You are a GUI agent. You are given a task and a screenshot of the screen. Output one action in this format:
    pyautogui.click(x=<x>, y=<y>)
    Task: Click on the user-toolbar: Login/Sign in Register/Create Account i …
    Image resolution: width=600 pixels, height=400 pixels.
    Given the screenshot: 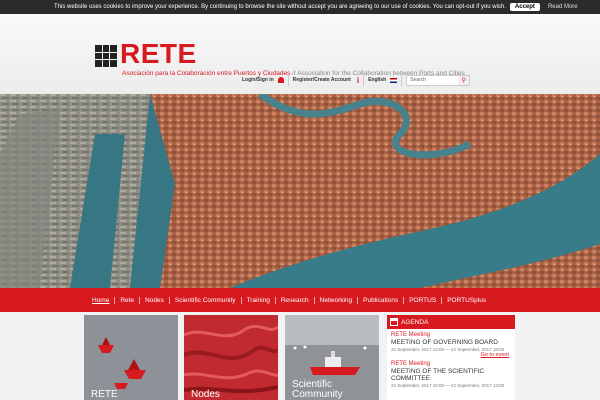 What is the action you would take?
    pyautogui.click(x=354, y=80)
    